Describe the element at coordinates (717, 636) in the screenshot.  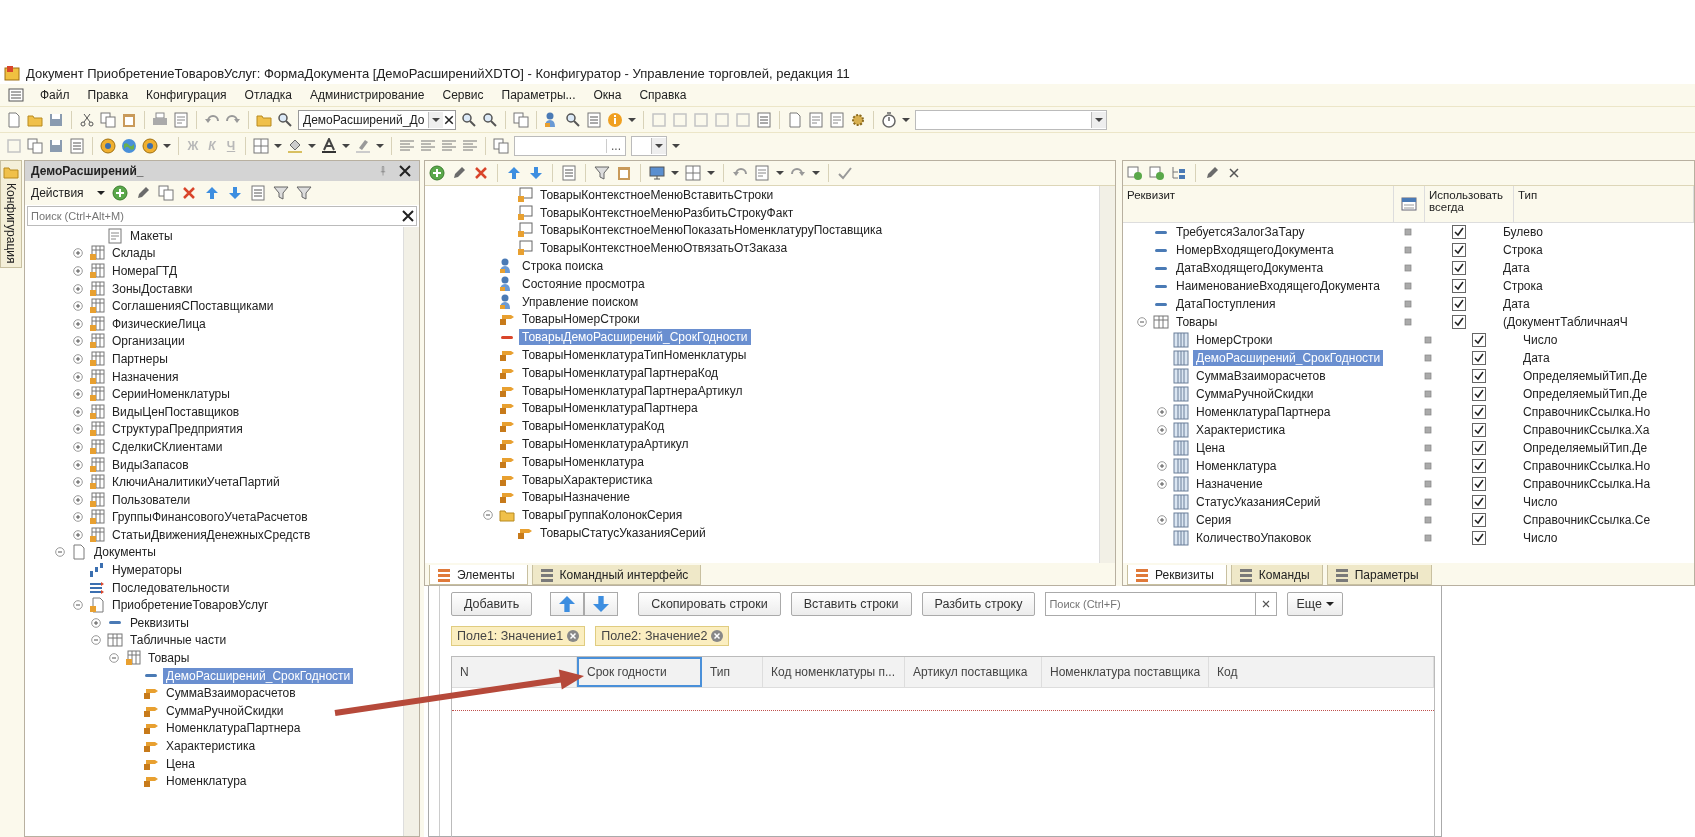
I see `remove-icon` at that location.